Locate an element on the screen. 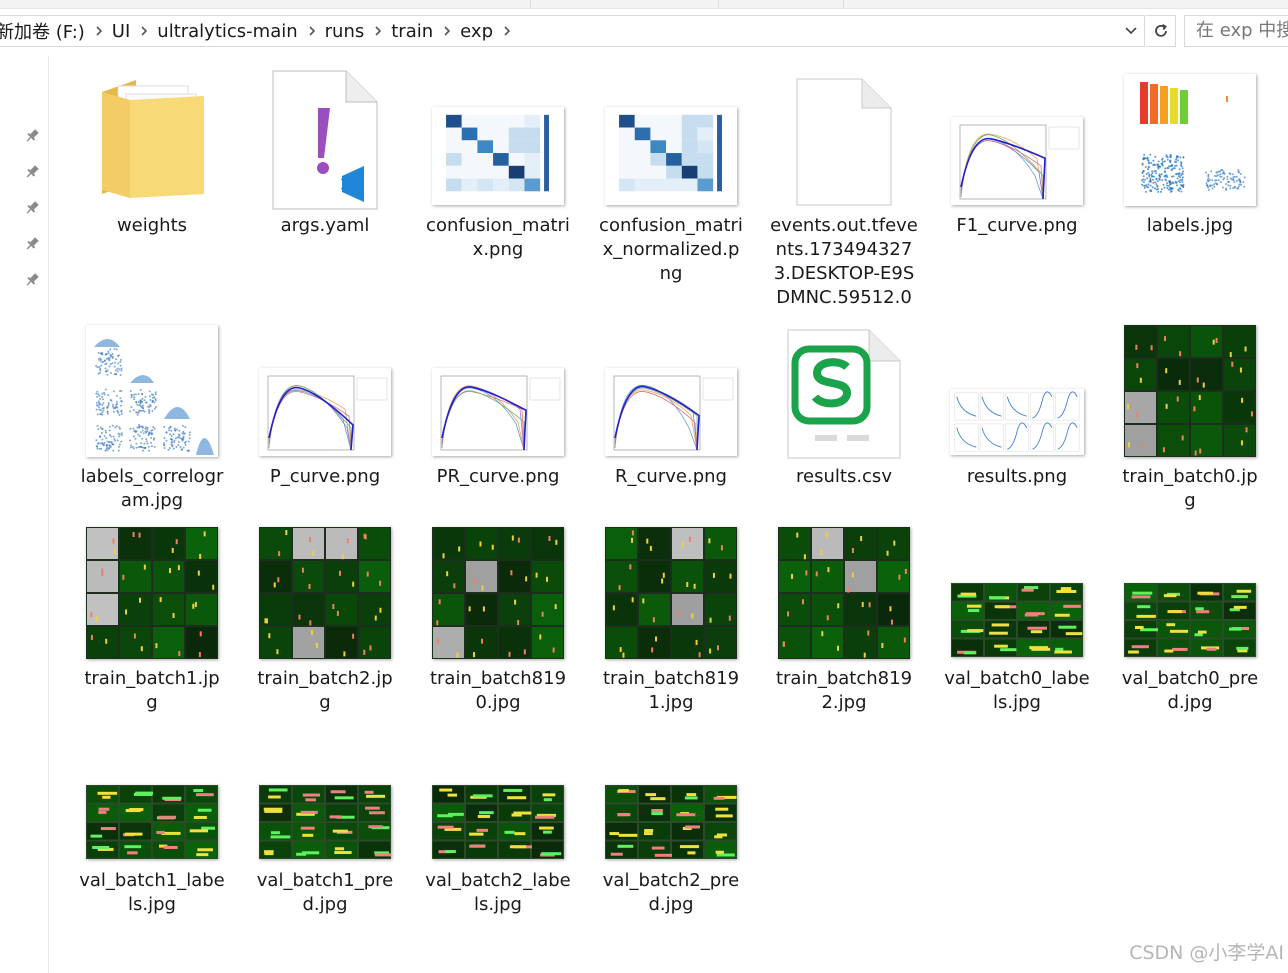 This screenshot has width=1288, height=973. breadcrumb: 新加卷 (F:) UI ultralytics-main runs train exp is located at coordinates (256, 31).